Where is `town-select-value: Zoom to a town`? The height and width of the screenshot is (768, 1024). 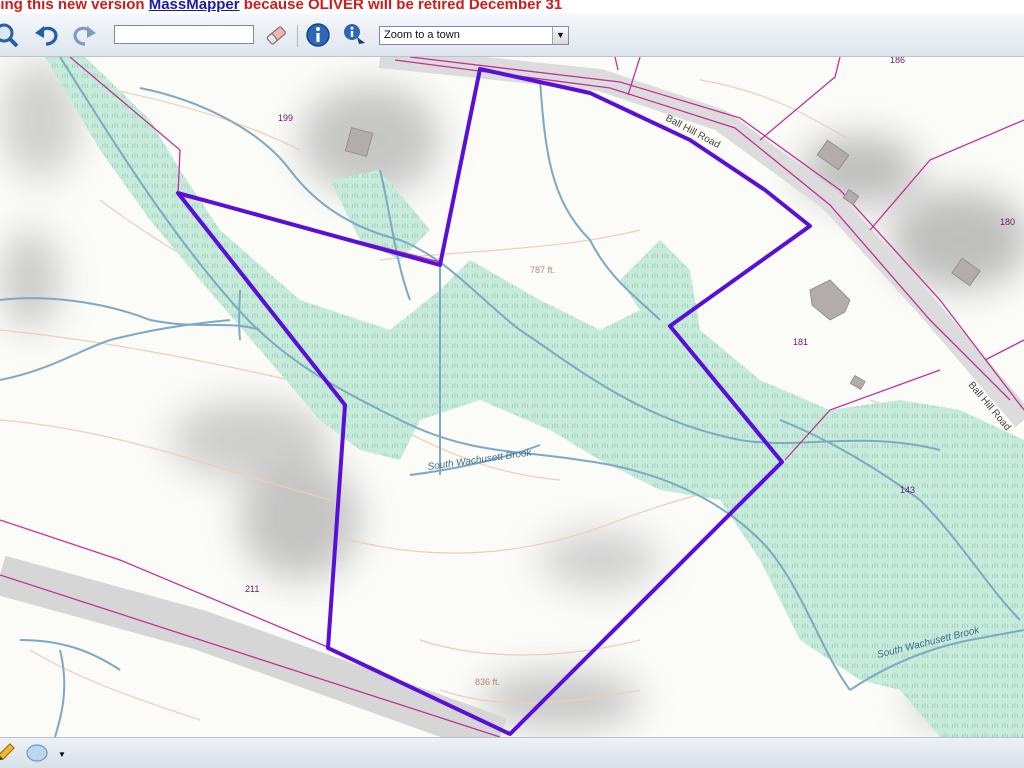
town-select-value: Zoom to a town is located at coordinates (422, 35).